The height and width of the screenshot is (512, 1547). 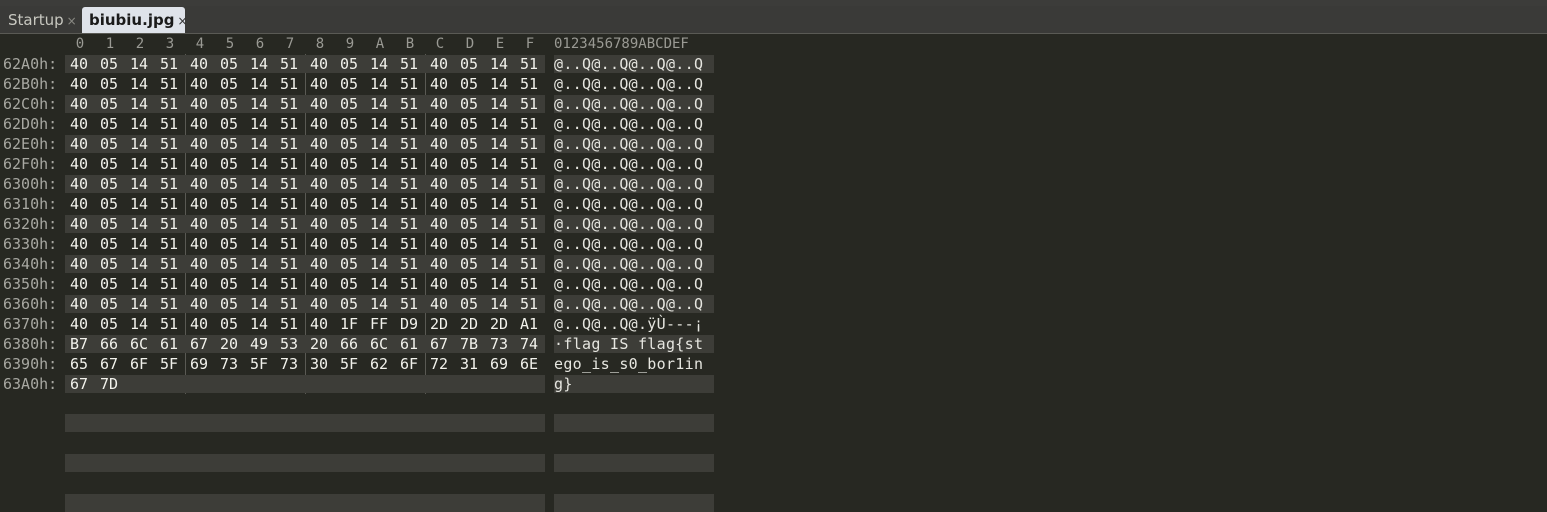 What do you see at coordinates (85, 344) in the screenshot?
I see `hex-byte: B7` at bounding box center [85, 344].